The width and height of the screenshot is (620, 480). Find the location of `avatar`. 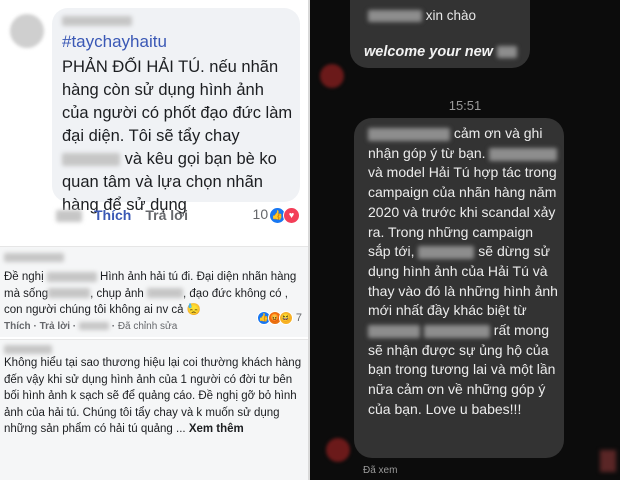

avatar is located at coordinates (27, 31).